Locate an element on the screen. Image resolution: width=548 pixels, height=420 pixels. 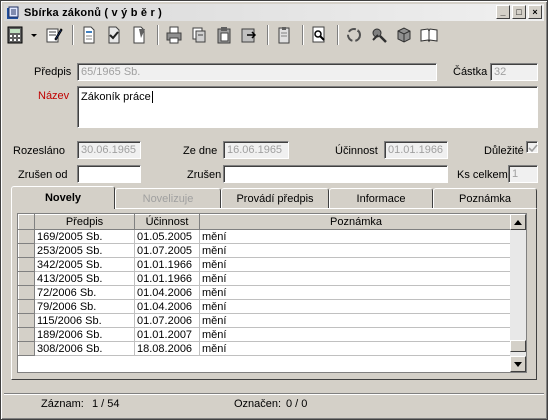
table-header-row: Předpis Účinnost Poznámka is located at coordinates (265, 222).